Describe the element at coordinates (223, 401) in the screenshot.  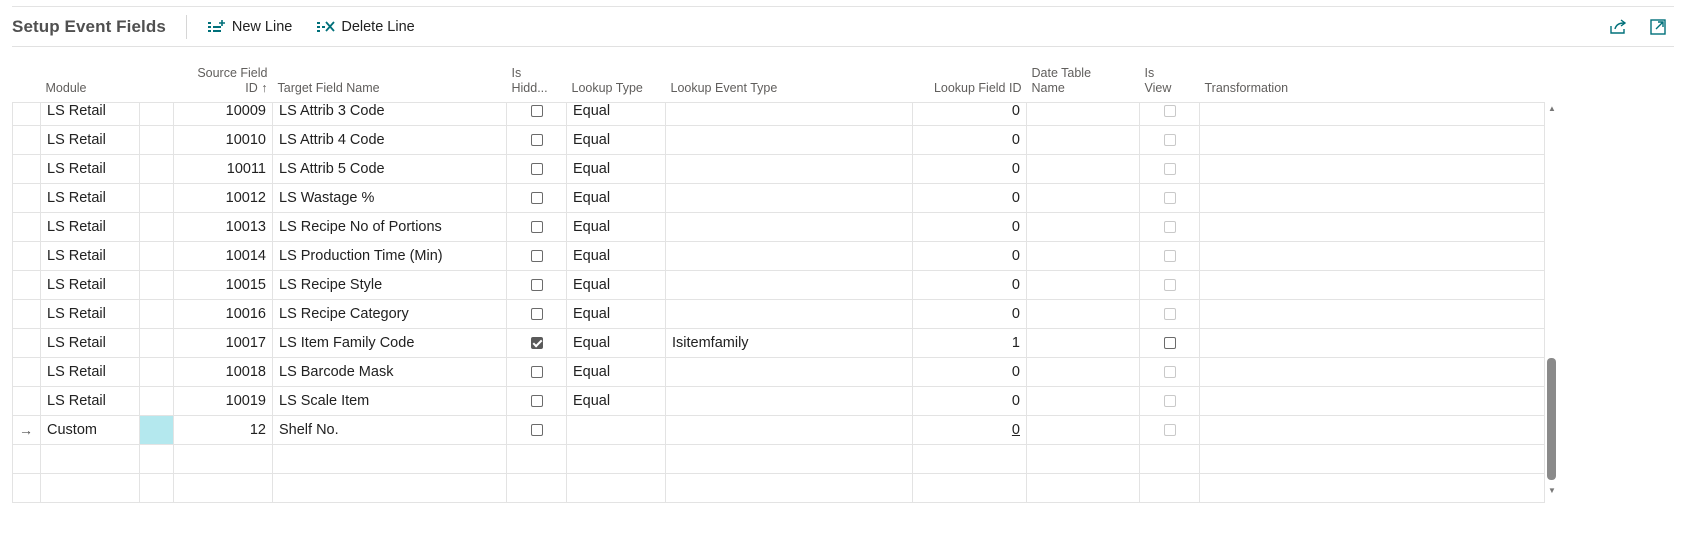
I see `cell-source-field-id: 10019` at that location.